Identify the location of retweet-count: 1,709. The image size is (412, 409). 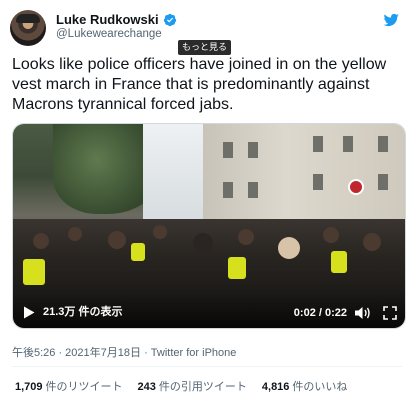
(29, 387).